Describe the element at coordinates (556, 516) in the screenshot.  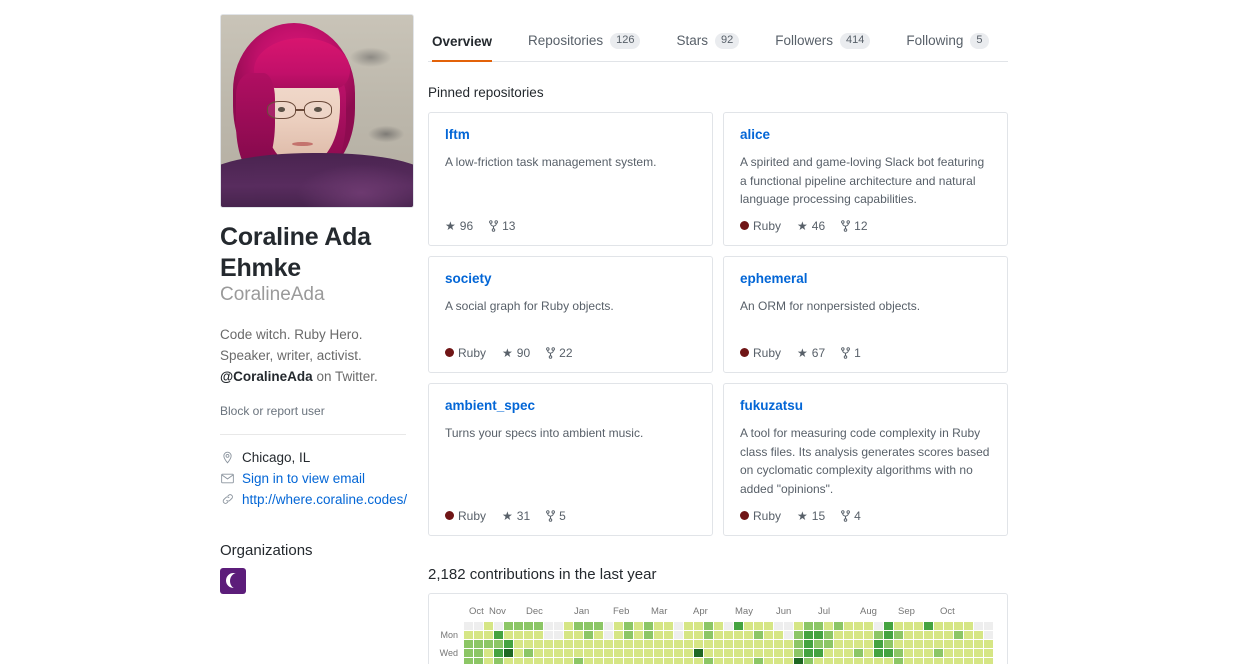
I see `repo-forks: 5` at that location.